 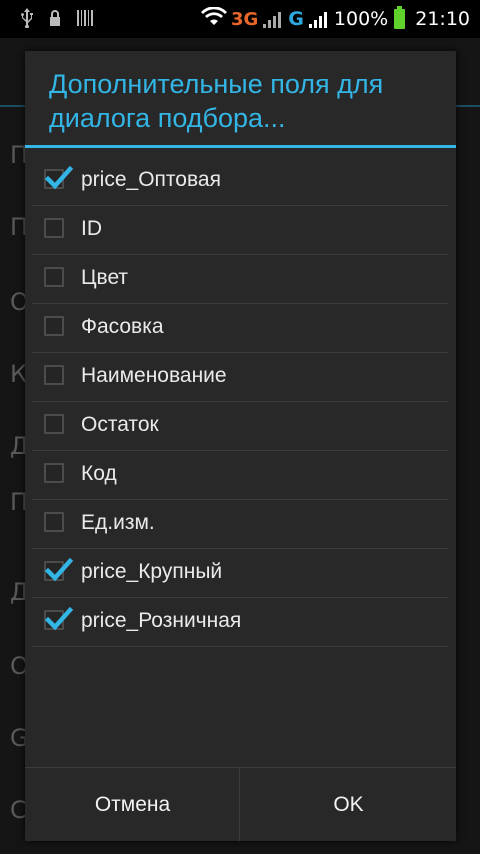 I want to click on list-item-label: Фасовка, so click(x=122, y=326).